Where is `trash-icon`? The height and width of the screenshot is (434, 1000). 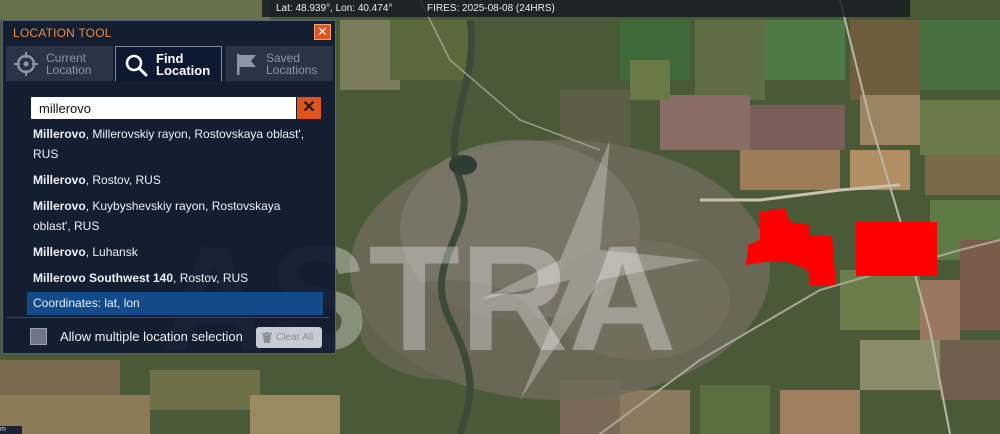
trash-icon is located at coordinates (267, 337).